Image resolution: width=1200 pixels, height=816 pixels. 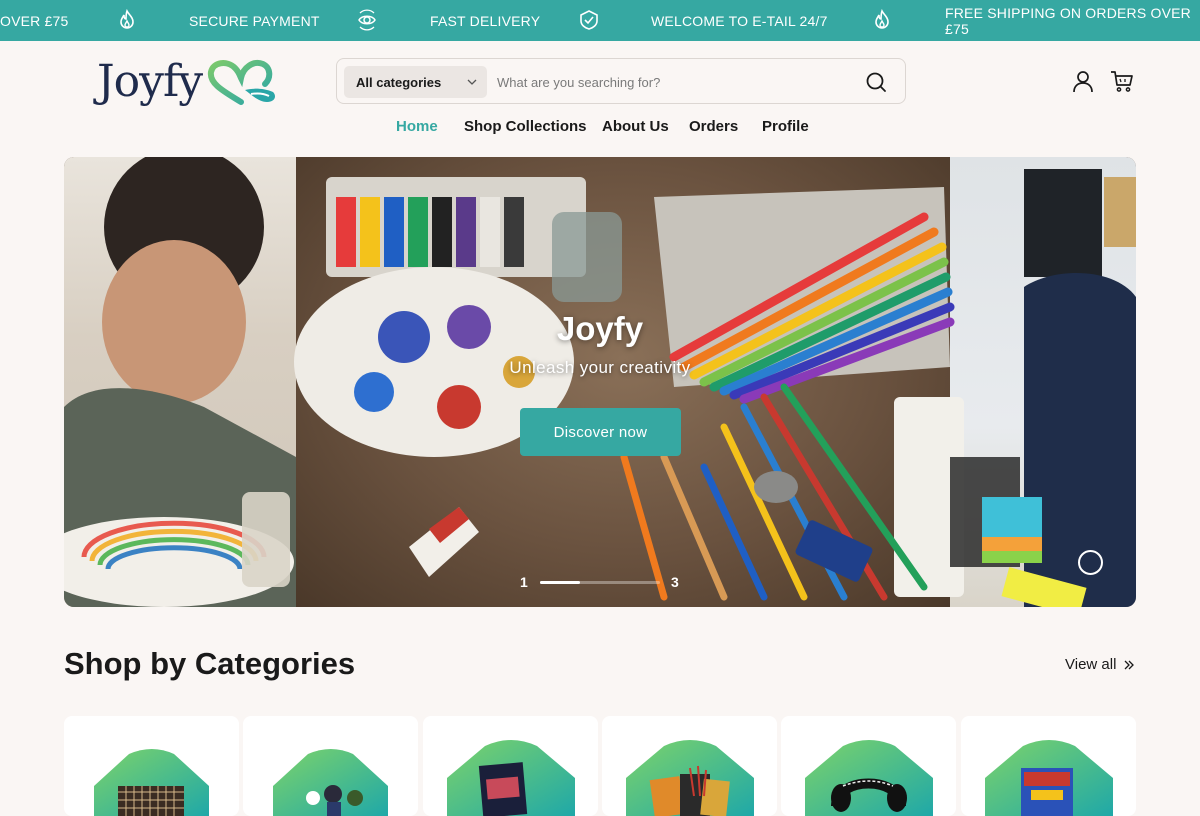 What do you see at coordinates (600, 367) in the screenshot?
I see `hero-subtitle: Unleash your creativity` at bounding box center [600, 367].